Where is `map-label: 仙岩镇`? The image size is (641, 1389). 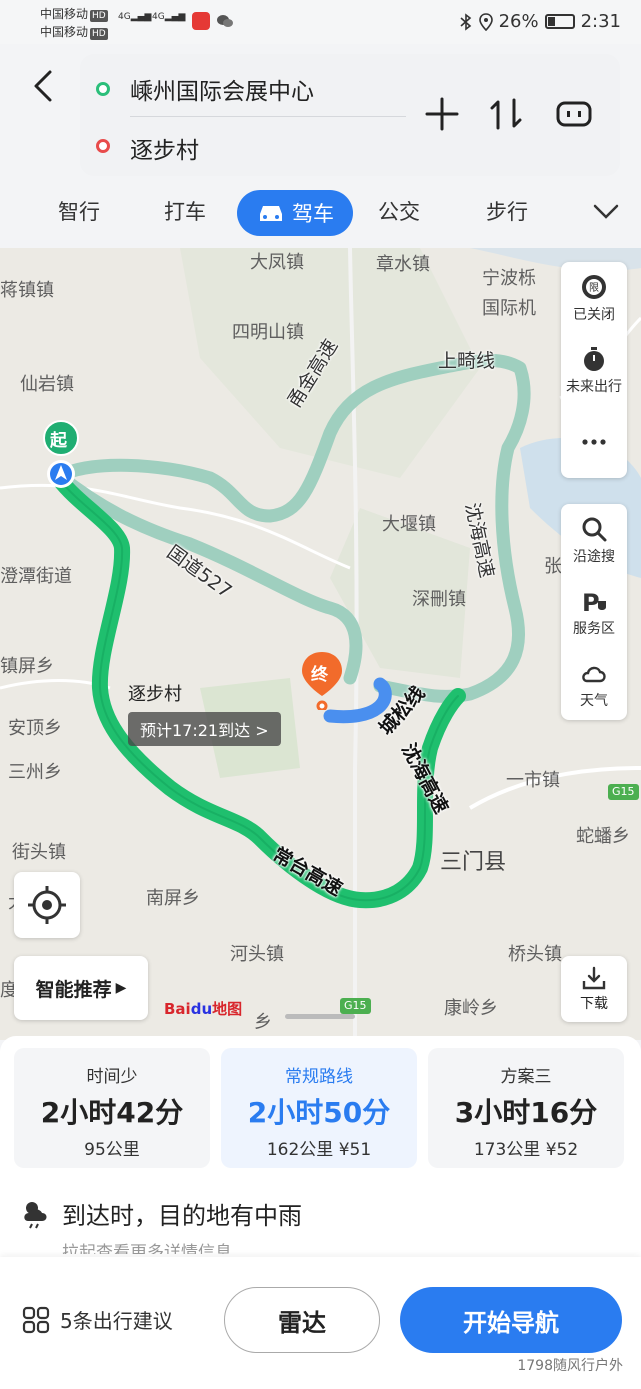 map-label: 仙岩镇 is located at coordinates (47, 384).